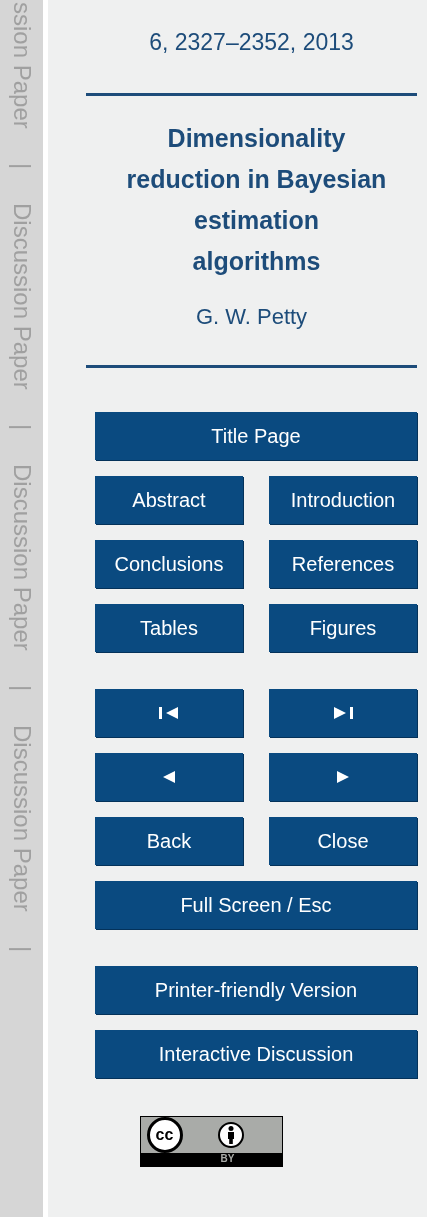 The image size is (427, 1217). What do you see at coordinates (256, 1053) in the screenshot?
I see `nav-button: Interactive Discussion` at bounding box center [256, 1053].